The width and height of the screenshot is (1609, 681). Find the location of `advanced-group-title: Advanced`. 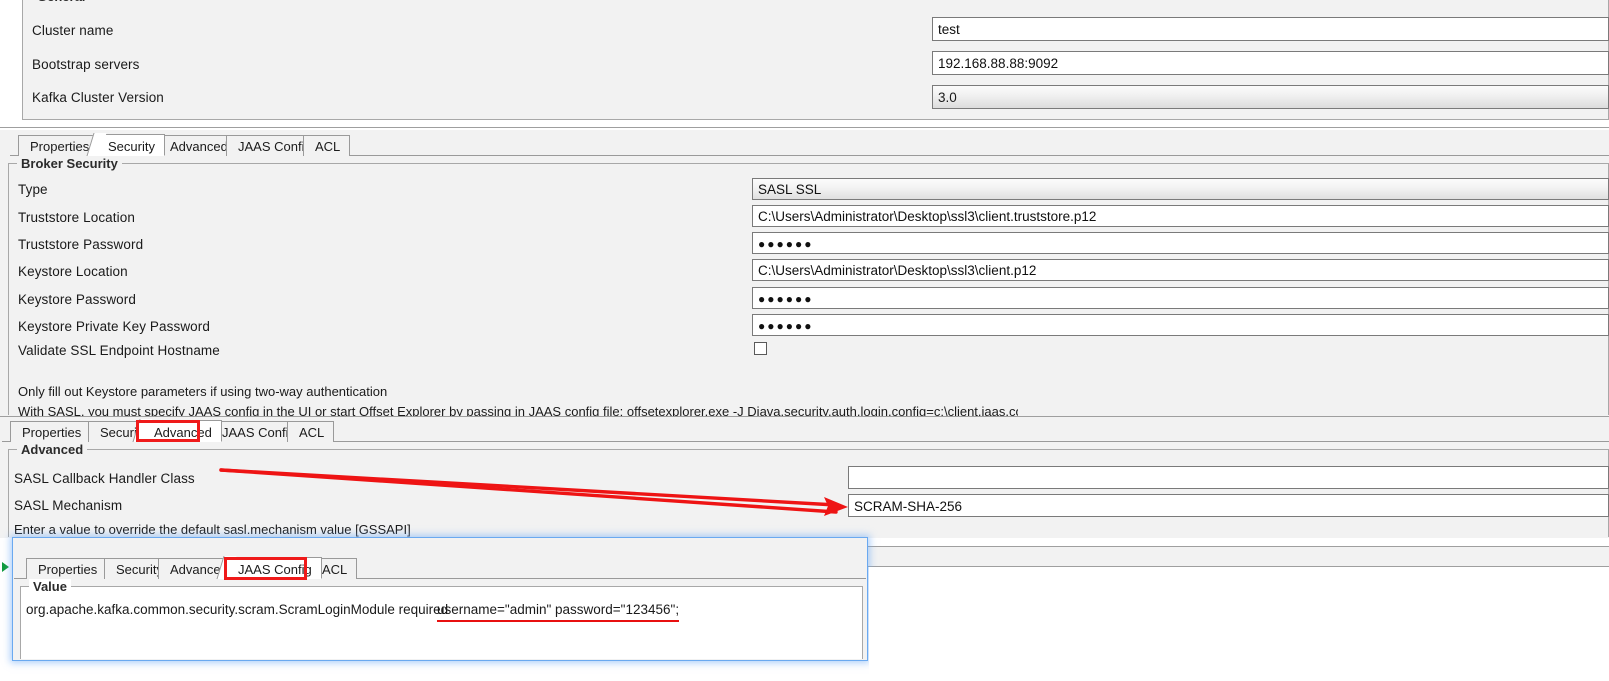

advanced-group-title: Advanced is located at coordinates (52, 449).